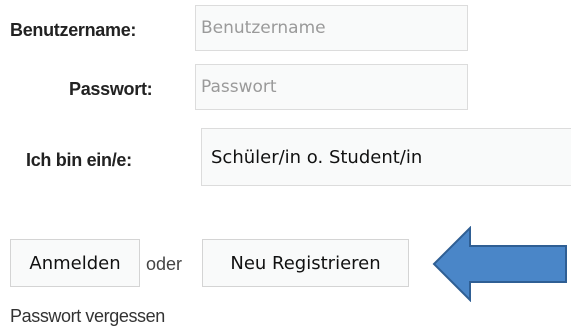  What do you see at coordinates (79, 160) in the screenshot?
I see `role-label: Ich bin ein/e:` at bounding box center [79, 160].